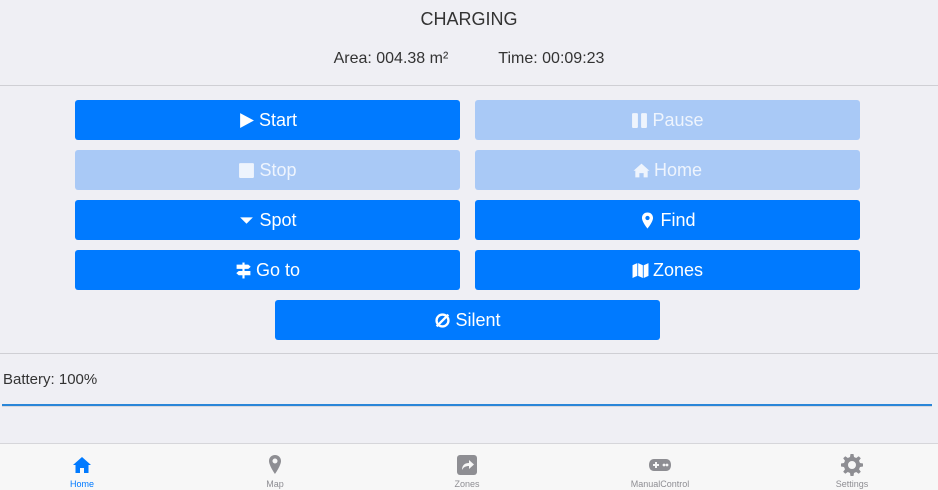 Image resolution: width=938 pixels, height=490 pixels. Describe the element at coordinates (469, 85) in the screenshot. I see `header-divider` at that location.